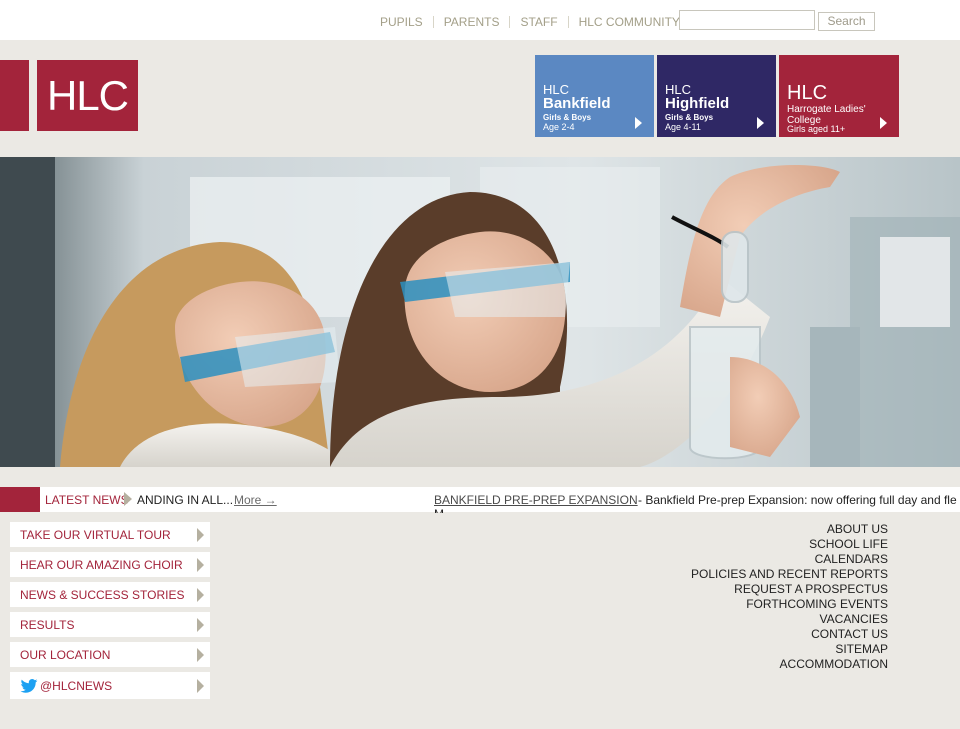 The width and height of the screenshot is (960, 729). What do you see at coordinates (65, 654) in the screenshot?
I see `button-label: OUR LOCATION` at bounding box center [65, 654].